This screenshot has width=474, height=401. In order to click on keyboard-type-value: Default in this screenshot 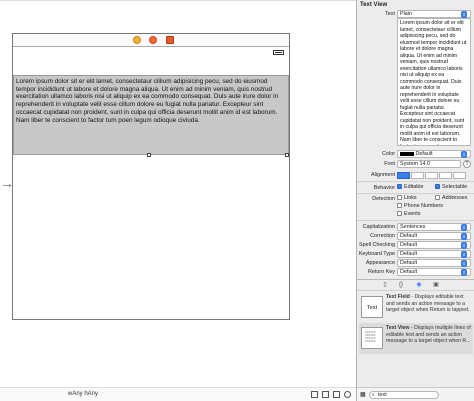, I will do `click(409, 254)`.